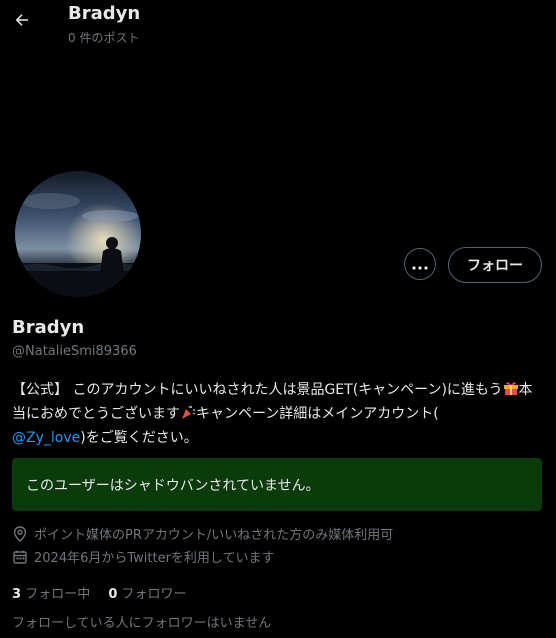  Describe the element at coordinates (17, 594) in the screenshot. I see `following-count: 3` at that location.